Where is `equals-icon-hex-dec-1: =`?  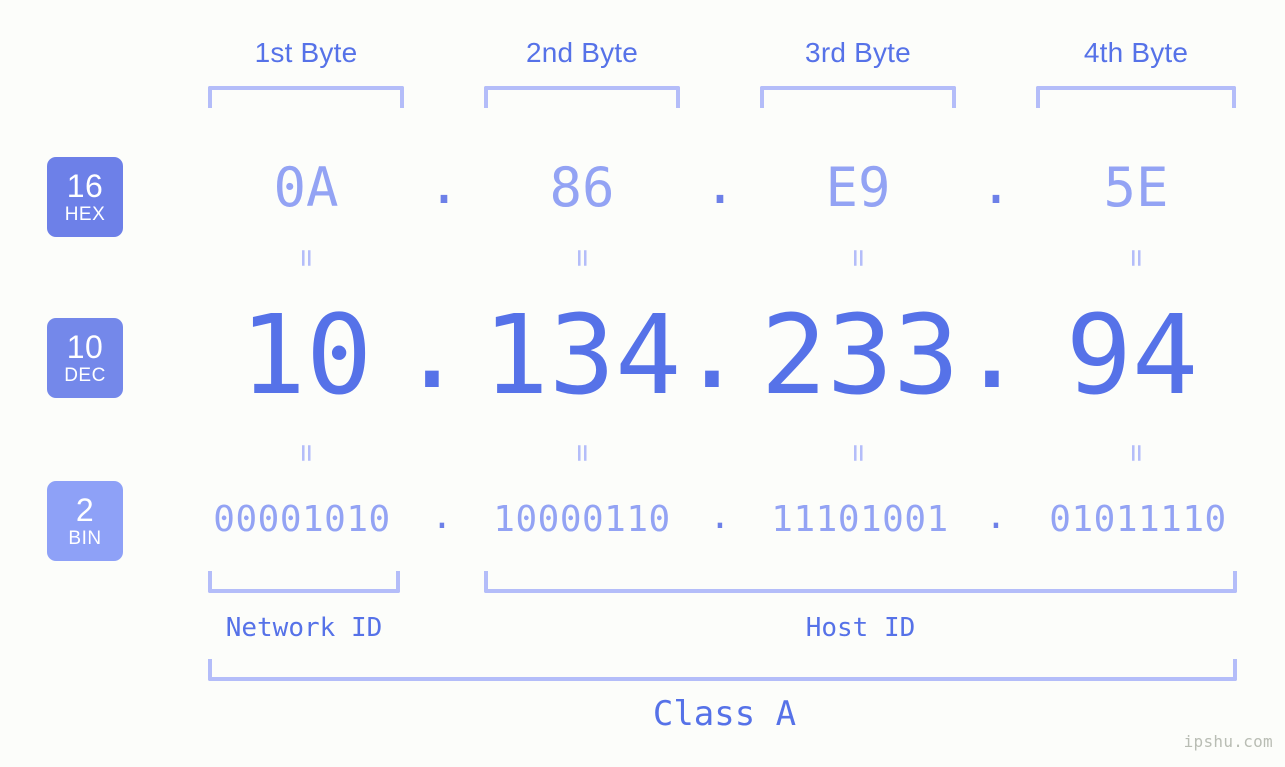 equals-icon-hex-dec-1: = is located at coordinates (306, 258).